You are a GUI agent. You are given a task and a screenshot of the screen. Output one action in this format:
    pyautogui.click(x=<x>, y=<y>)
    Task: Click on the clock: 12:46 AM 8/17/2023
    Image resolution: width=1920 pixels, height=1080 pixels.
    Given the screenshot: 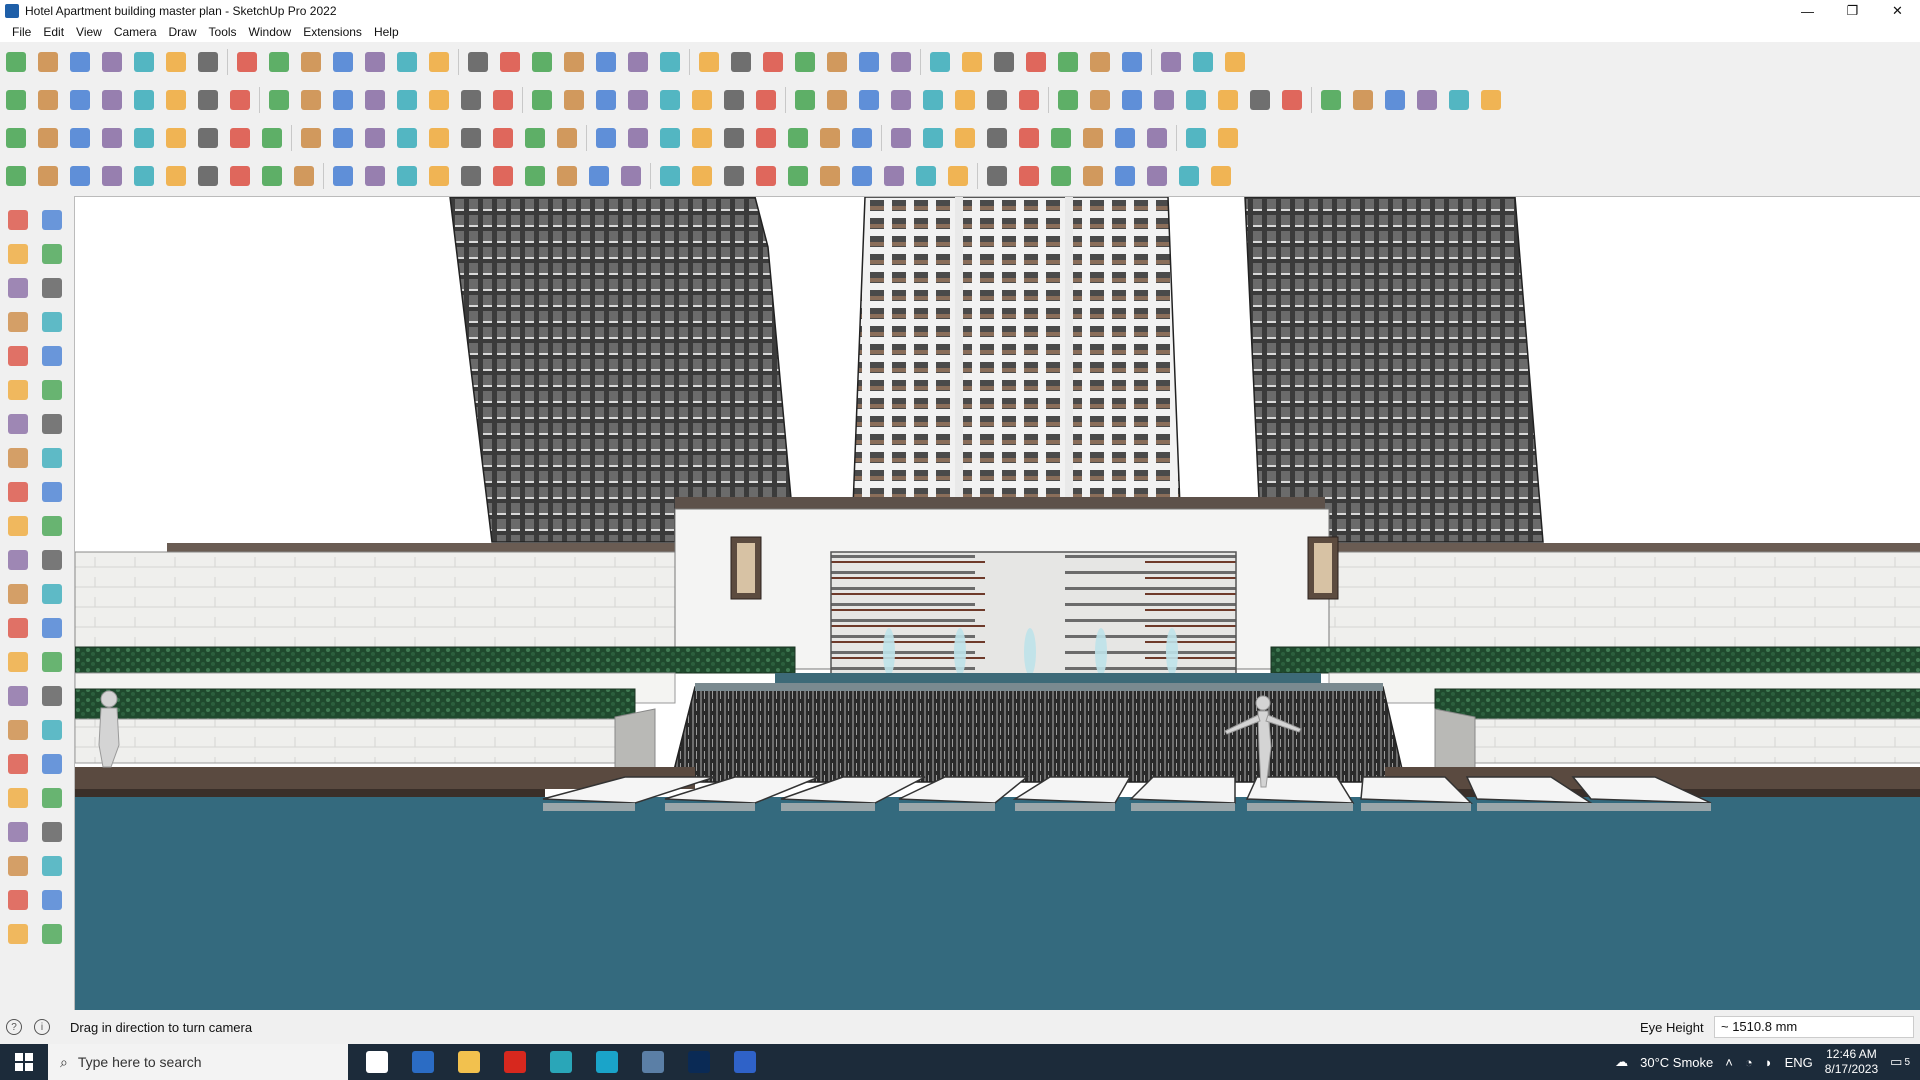 What is the action you would take?
    pyautogui.click(x=1851, y=1062)
    